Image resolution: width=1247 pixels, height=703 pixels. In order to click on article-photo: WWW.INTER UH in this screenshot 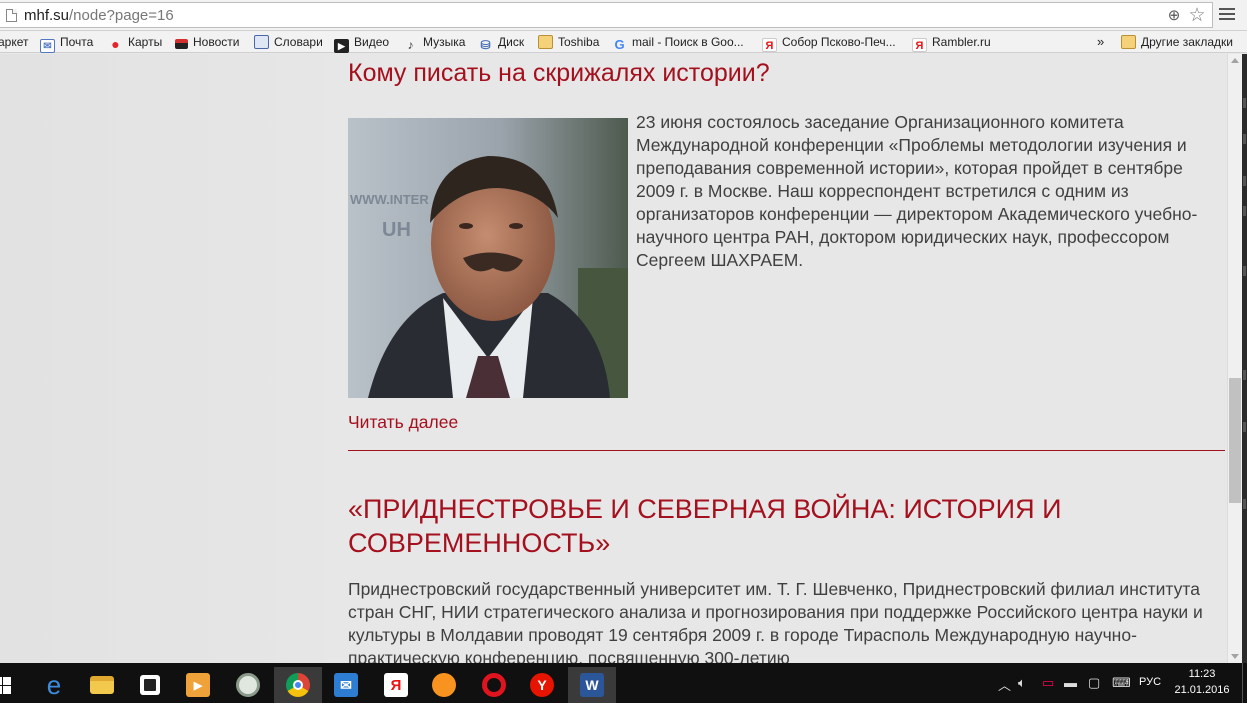, I will do `click(488, 258)`.